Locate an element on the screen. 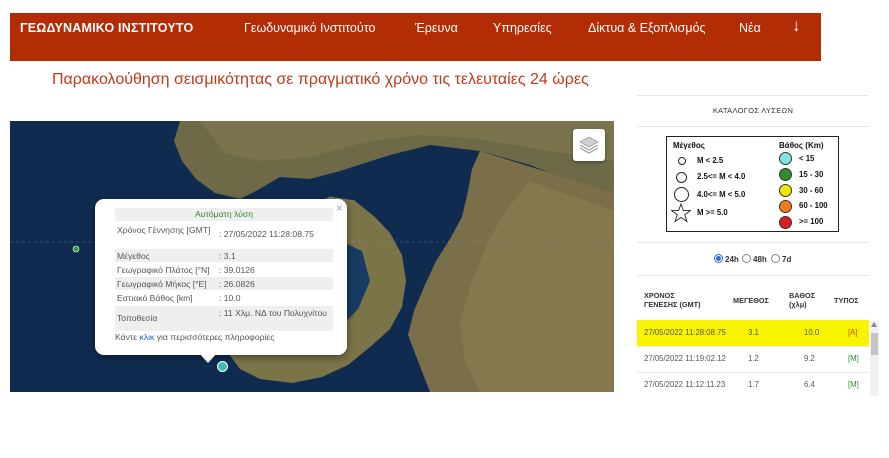 Image resolution: width=889 pixels, height=458 pixels. magnitude-large-circle-icon is located at coordinates (681, 194).